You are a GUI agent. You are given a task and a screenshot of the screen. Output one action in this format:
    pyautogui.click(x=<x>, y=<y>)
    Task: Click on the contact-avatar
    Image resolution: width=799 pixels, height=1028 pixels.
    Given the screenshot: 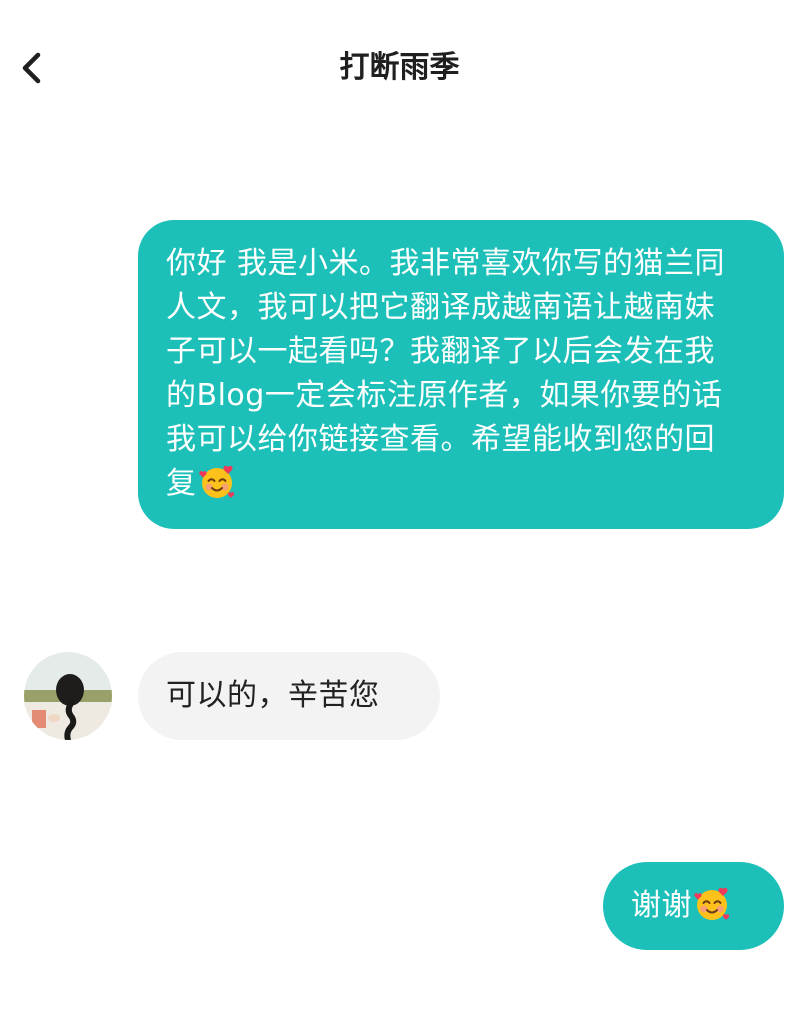 What is the action you would take?
    pyautogui.click(x=68, y=696)
    